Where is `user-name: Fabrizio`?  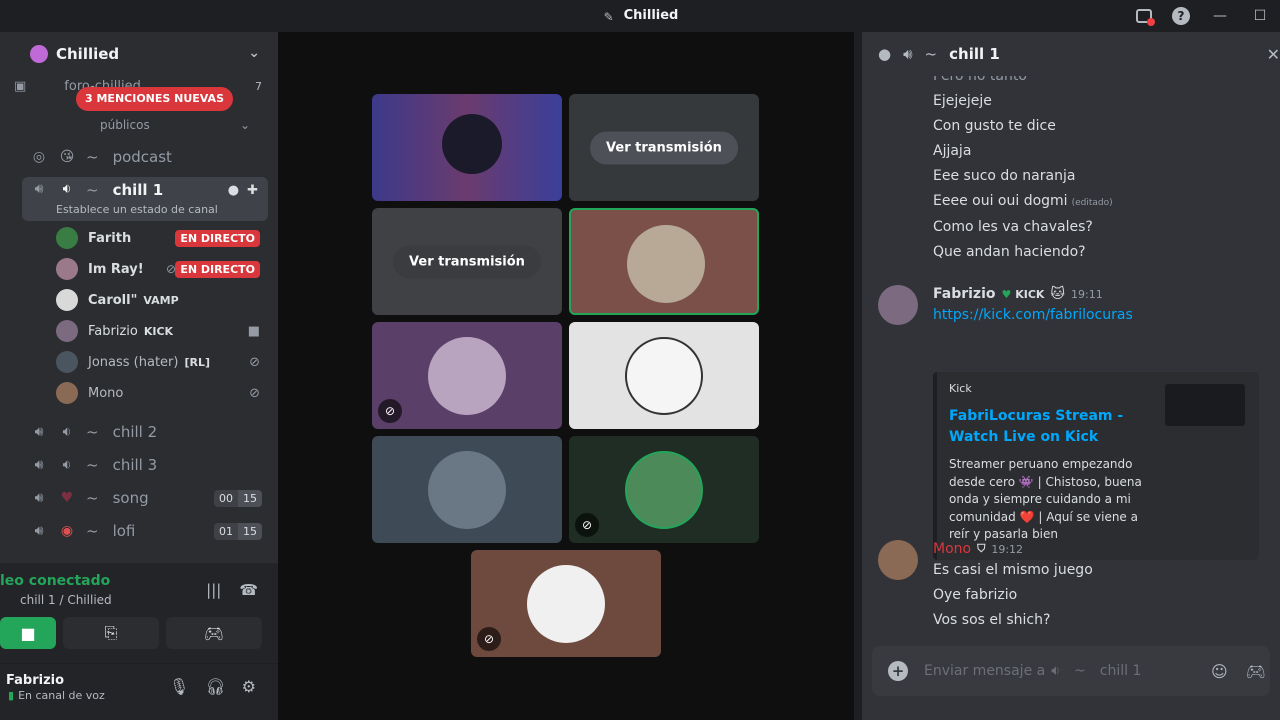
user-name: Fabrizio is located at coordinates (35, 680).